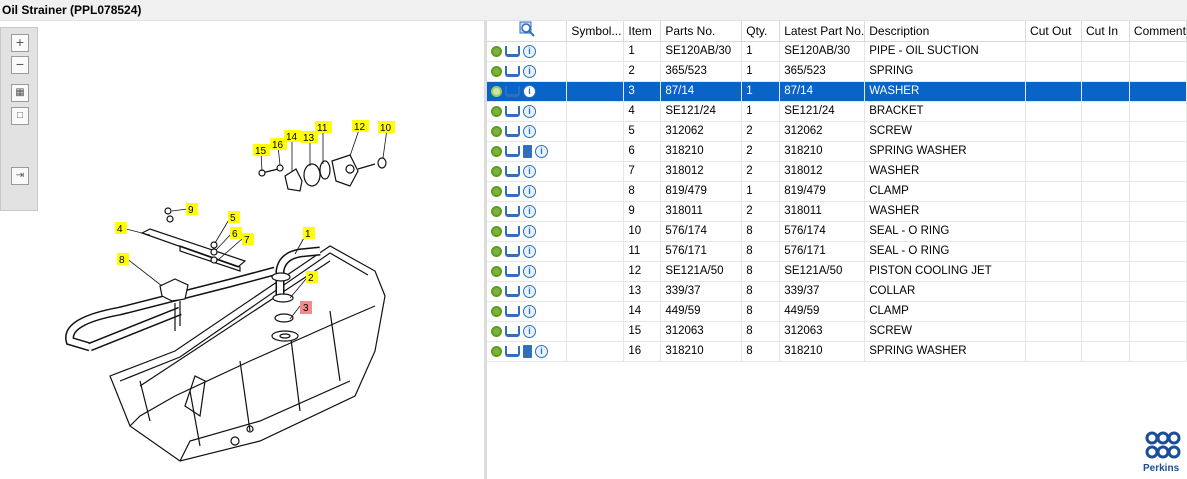 The image size is (1187, 479). Describe the element at coordinates (1053, 31) in the screenshot. I see `column-cut-out: Cut Out` at that location.